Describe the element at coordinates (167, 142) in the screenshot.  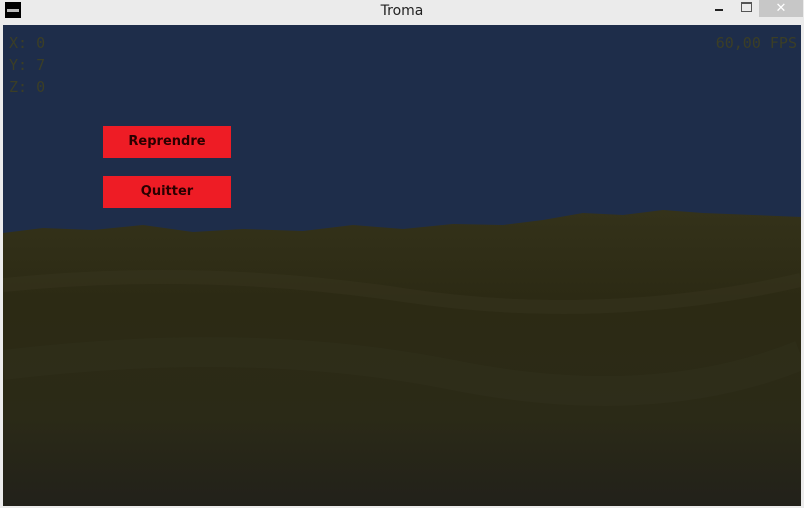
I see `resume-button: Reprendre` at that location.